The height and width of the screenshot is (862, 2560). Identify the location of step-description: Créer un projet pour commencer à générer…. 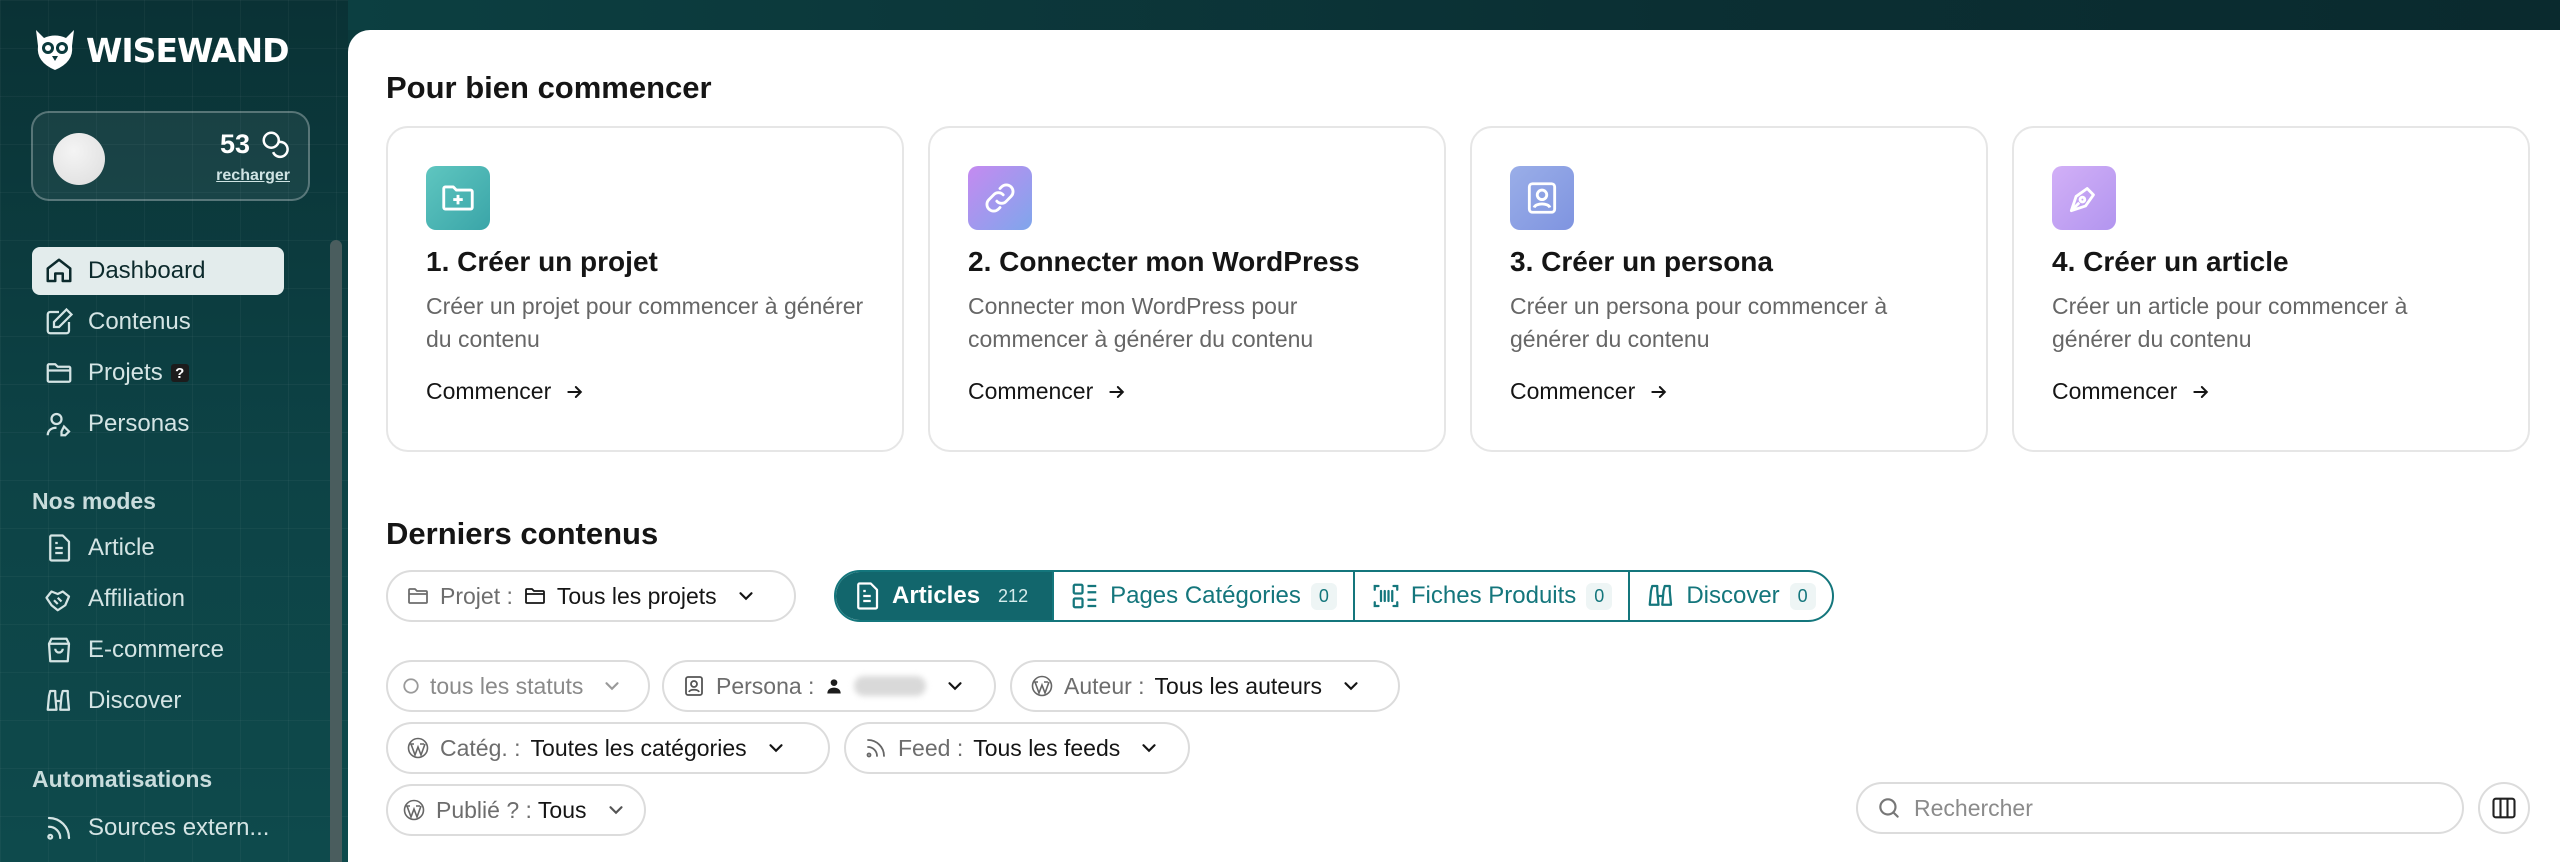
(645, 322).